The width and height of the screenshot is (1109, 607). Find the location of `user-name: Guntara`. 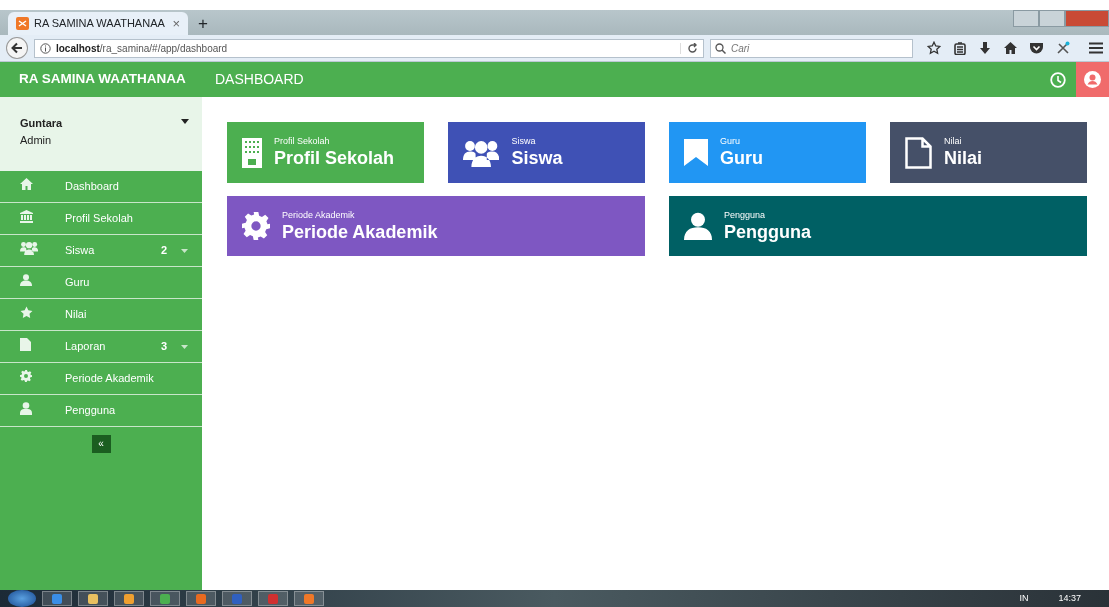

user-name: Guntara is located at coordinates (41, 123).